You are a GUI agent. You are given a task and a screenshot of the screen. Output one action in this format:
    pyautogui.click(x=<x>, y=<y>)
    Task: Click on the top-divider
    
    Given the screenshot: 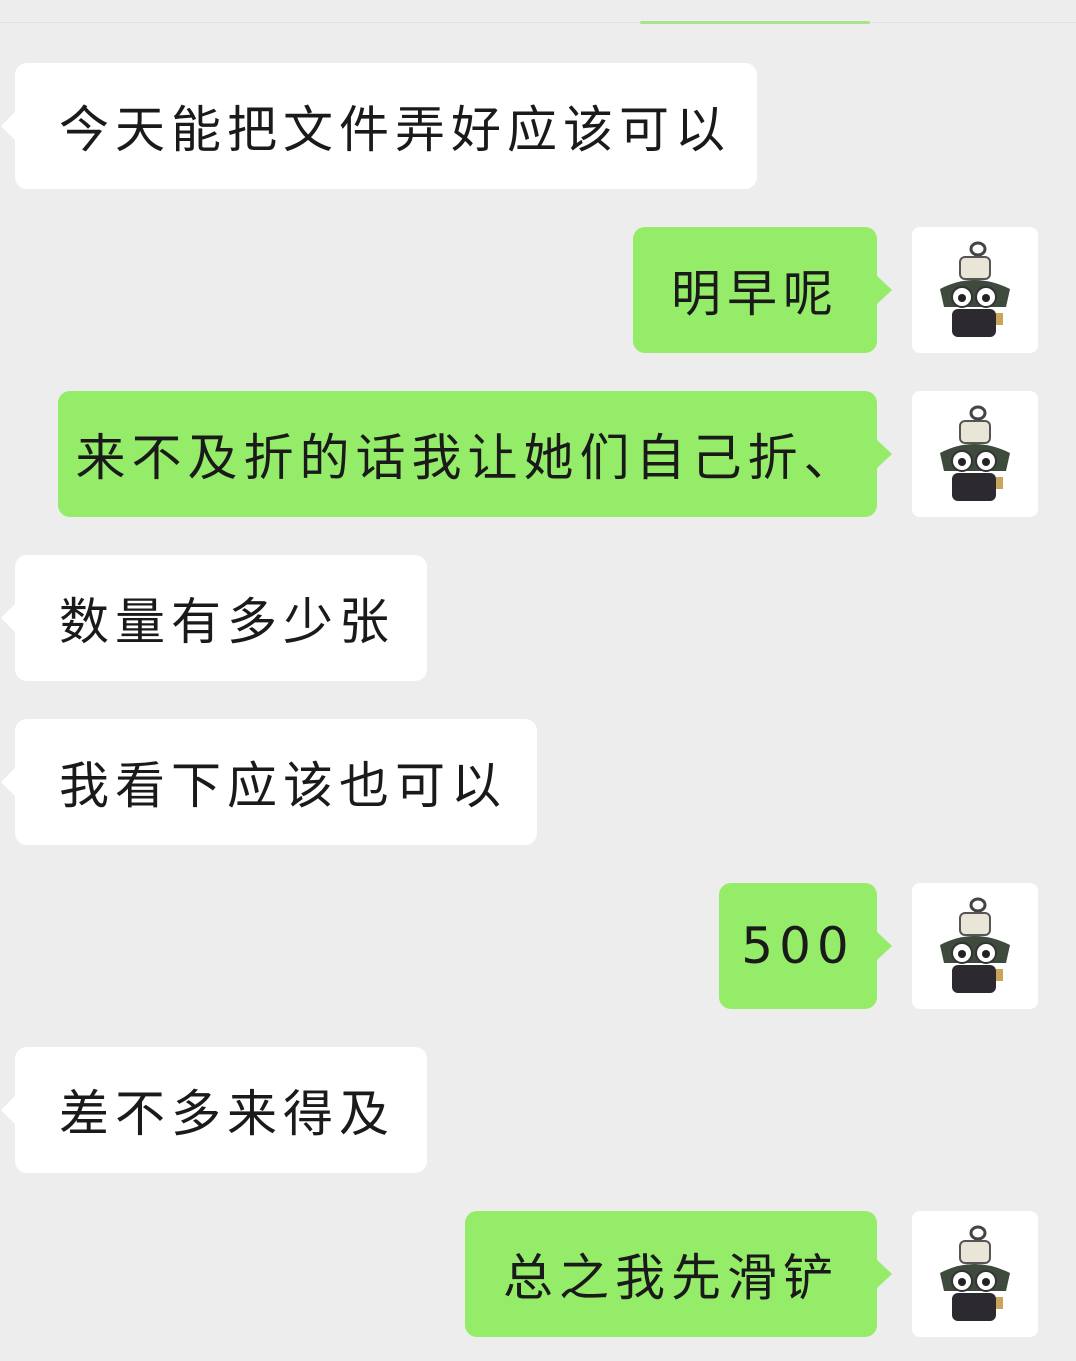 What is the action you would take?
    pyautogui.click(x=538, y=22)
    